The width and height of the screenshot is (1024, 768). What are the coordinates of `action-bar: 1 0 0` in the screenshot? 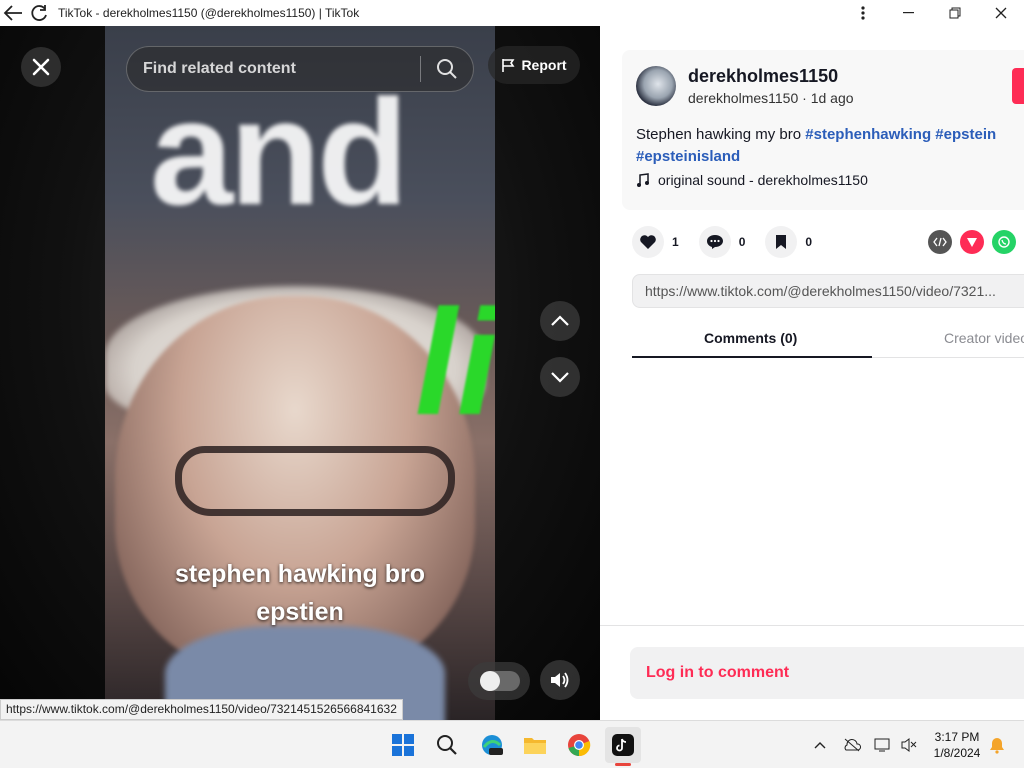 It's located at (732, 242).